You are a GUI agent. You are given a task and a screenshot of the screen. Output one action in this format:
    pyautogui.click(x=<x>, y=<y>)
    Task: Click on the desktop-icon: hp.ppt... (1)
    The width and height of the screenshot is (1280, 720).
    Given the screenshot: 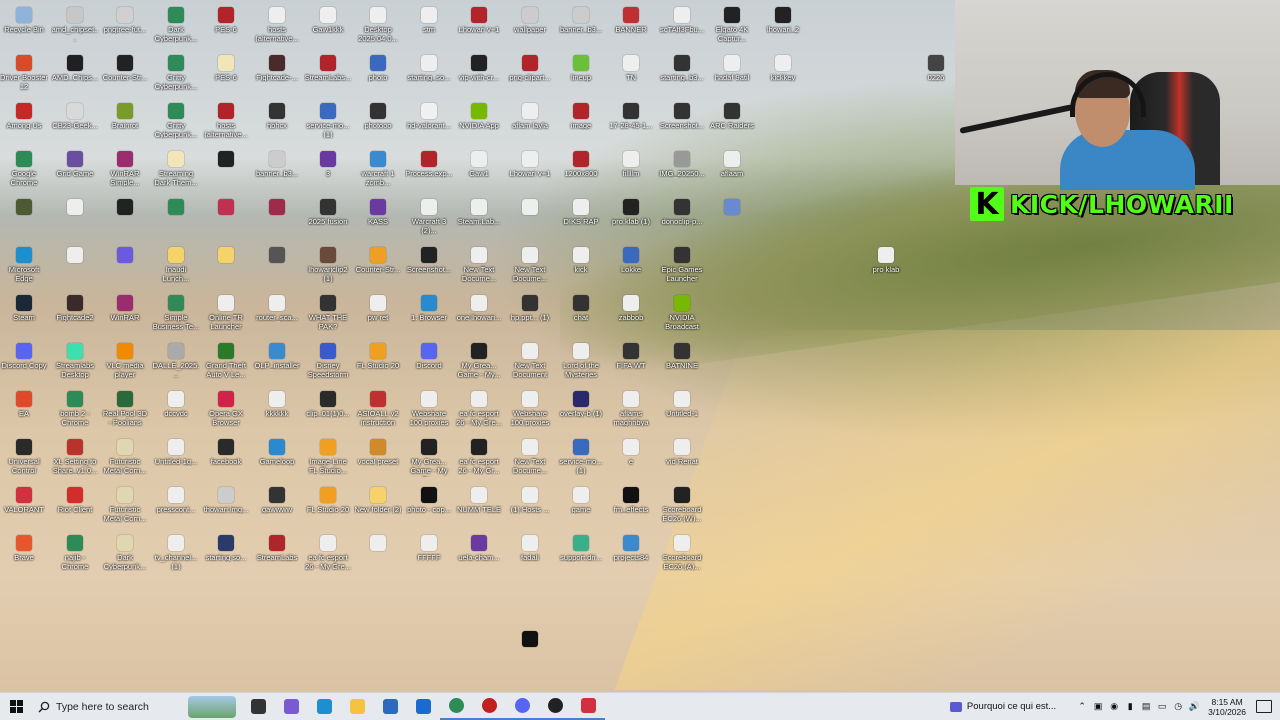 What is the action you would take?
    pyautogui.click(x=530, y=315)
    